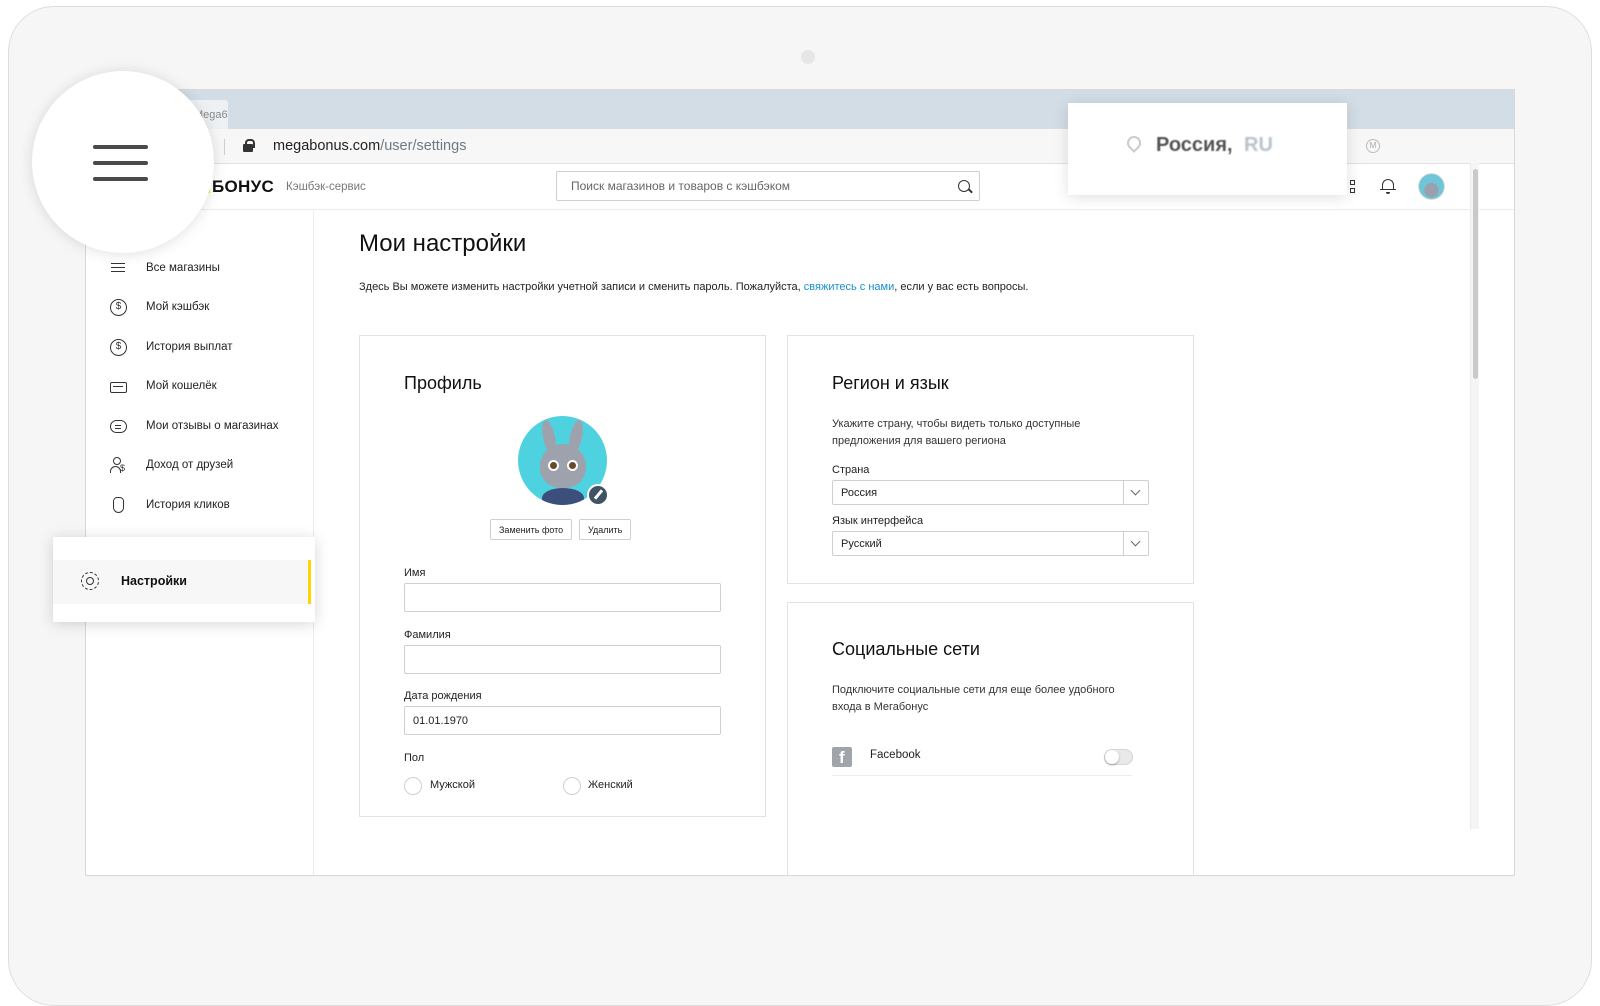 Image resolution: width=1600 pixels, height=1006 pixels. I want to click on region-title: Регион и язык, so click(890, 383).